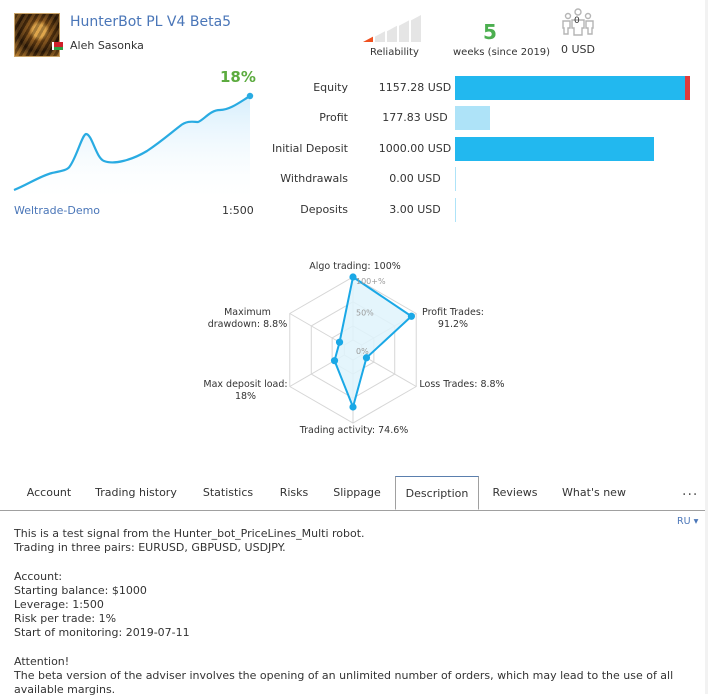  Describe the element at coordinates (415, 179) in the screenshot. I see `metric-value: 0.00 USD` at that location.